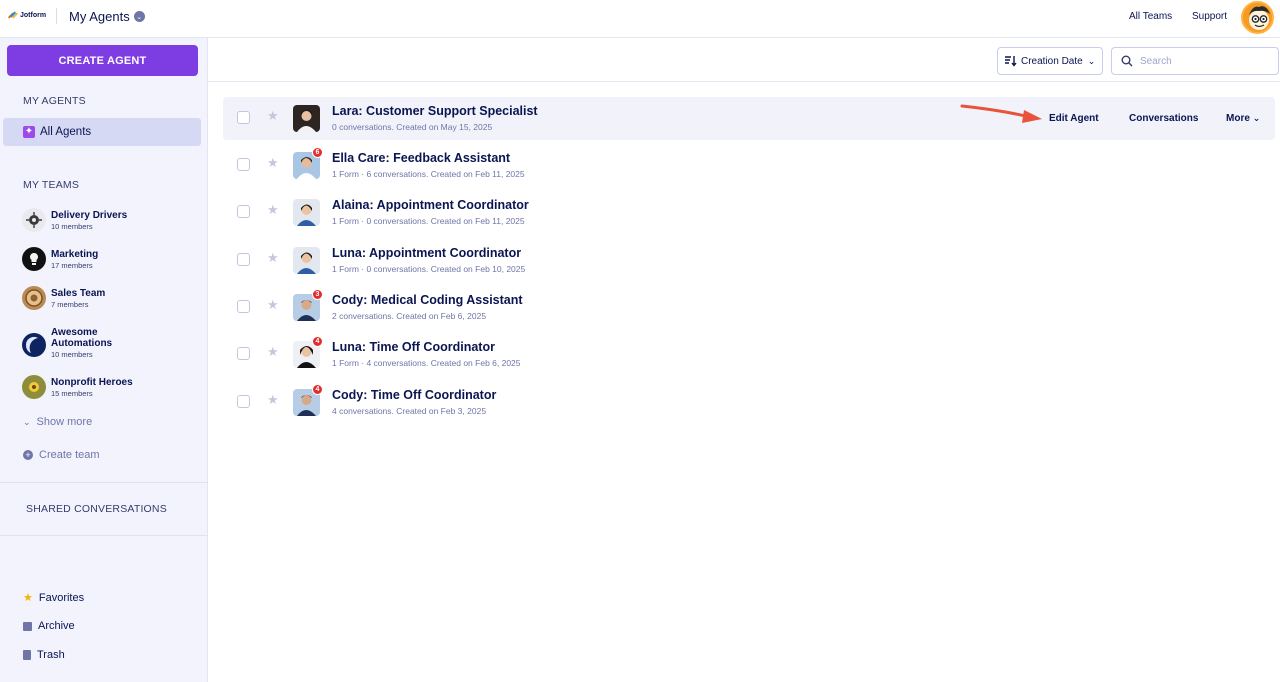 The width and height of the screenshot is (1280, 682). Describe the element at coordinates (102, 132) in the screenshot. I see `sidebar-item-all-agents: ✦ All Agents` at that location.